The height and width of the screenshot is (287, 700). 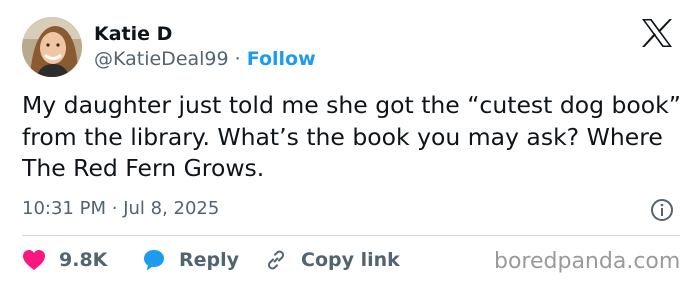 I want to click on tweet-date: Jul 8, 2025, so click(x=171, y=208).